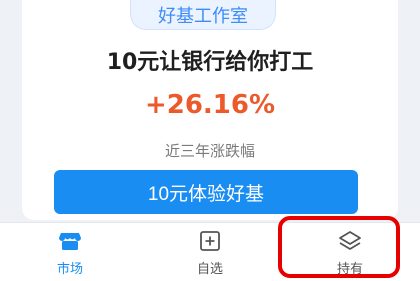 This screenshot has height=281, width=420. Describe the element at coordinates (209, 151) in the screenshot. I see `return-period-label: 近三年涨跌幅` at that location.